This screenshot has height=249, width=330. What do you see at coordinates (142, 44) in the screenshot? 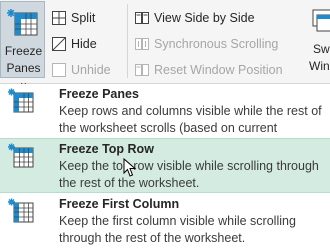
I see `sync-scroll-icon` at bounding box center [142, 44].